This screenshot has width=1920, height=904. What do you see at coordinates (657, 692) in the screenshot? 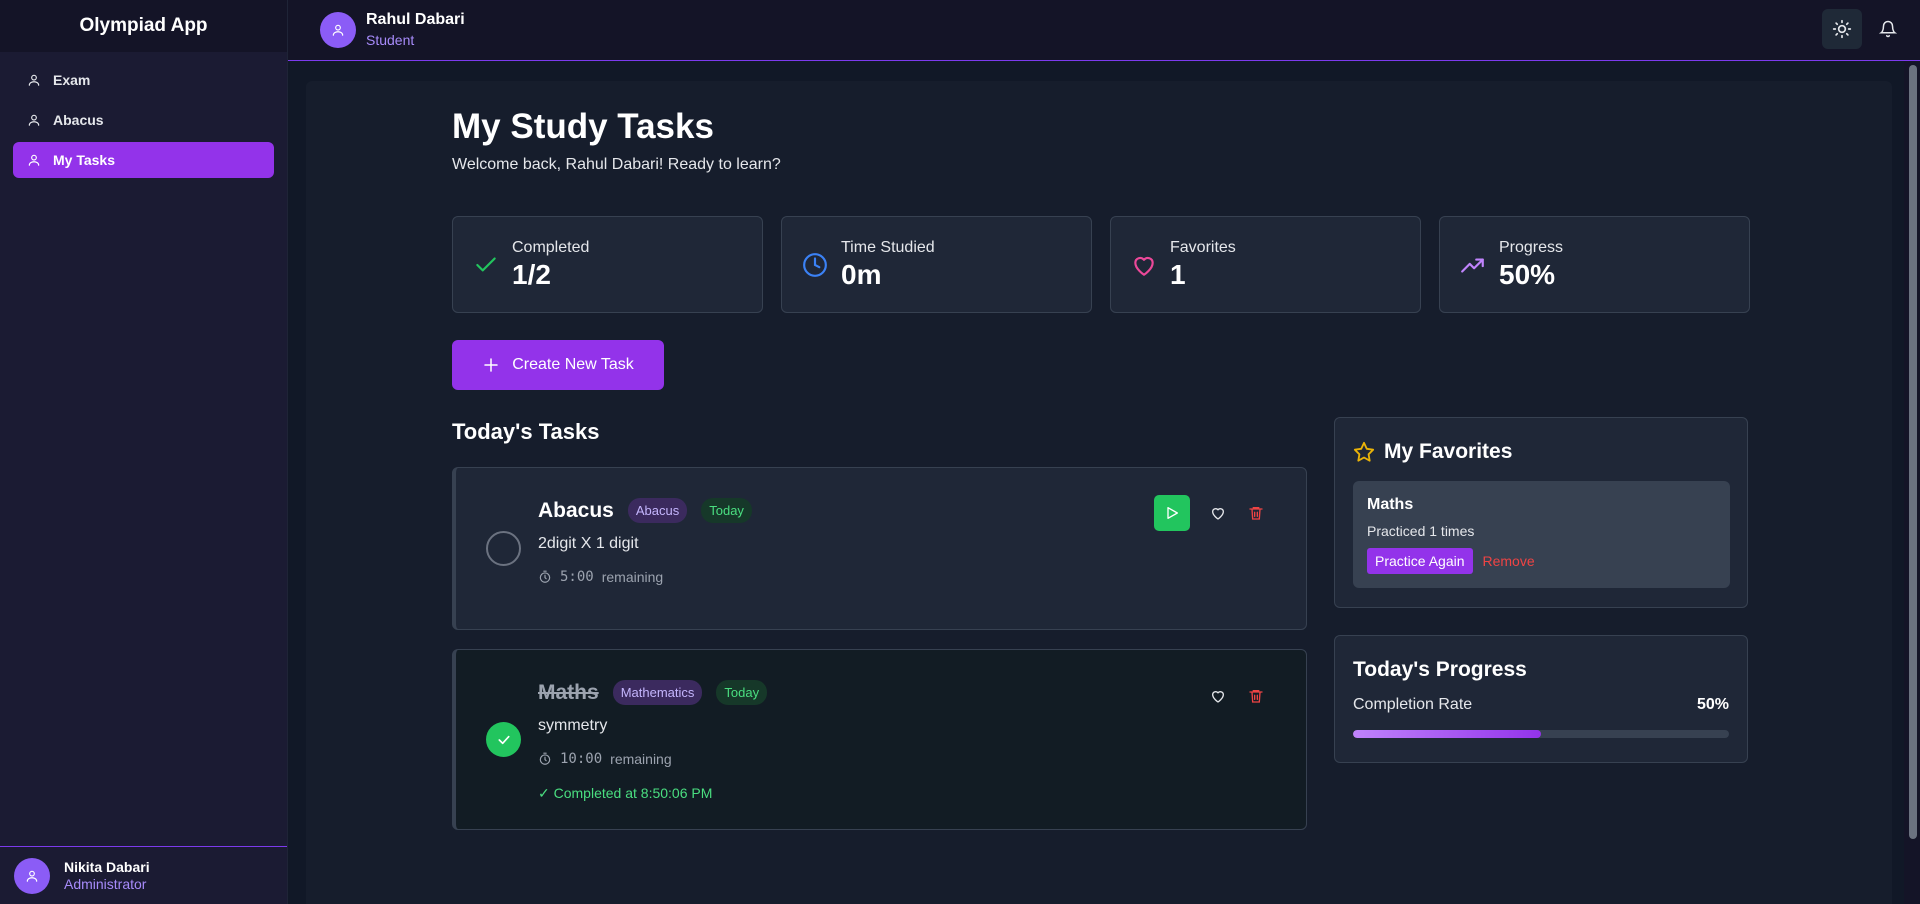
I see `category-badge: Mathematics` at bounding box center [657, 692].